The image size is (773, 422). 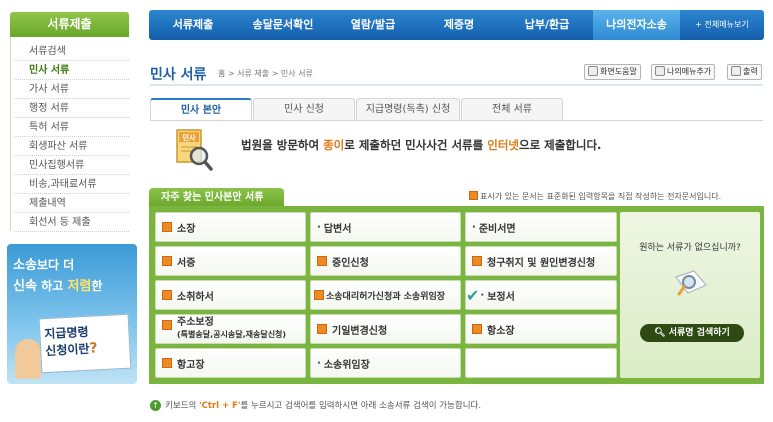 I want to click on checkmark-icon: ✔, so click(x=473, y=295).